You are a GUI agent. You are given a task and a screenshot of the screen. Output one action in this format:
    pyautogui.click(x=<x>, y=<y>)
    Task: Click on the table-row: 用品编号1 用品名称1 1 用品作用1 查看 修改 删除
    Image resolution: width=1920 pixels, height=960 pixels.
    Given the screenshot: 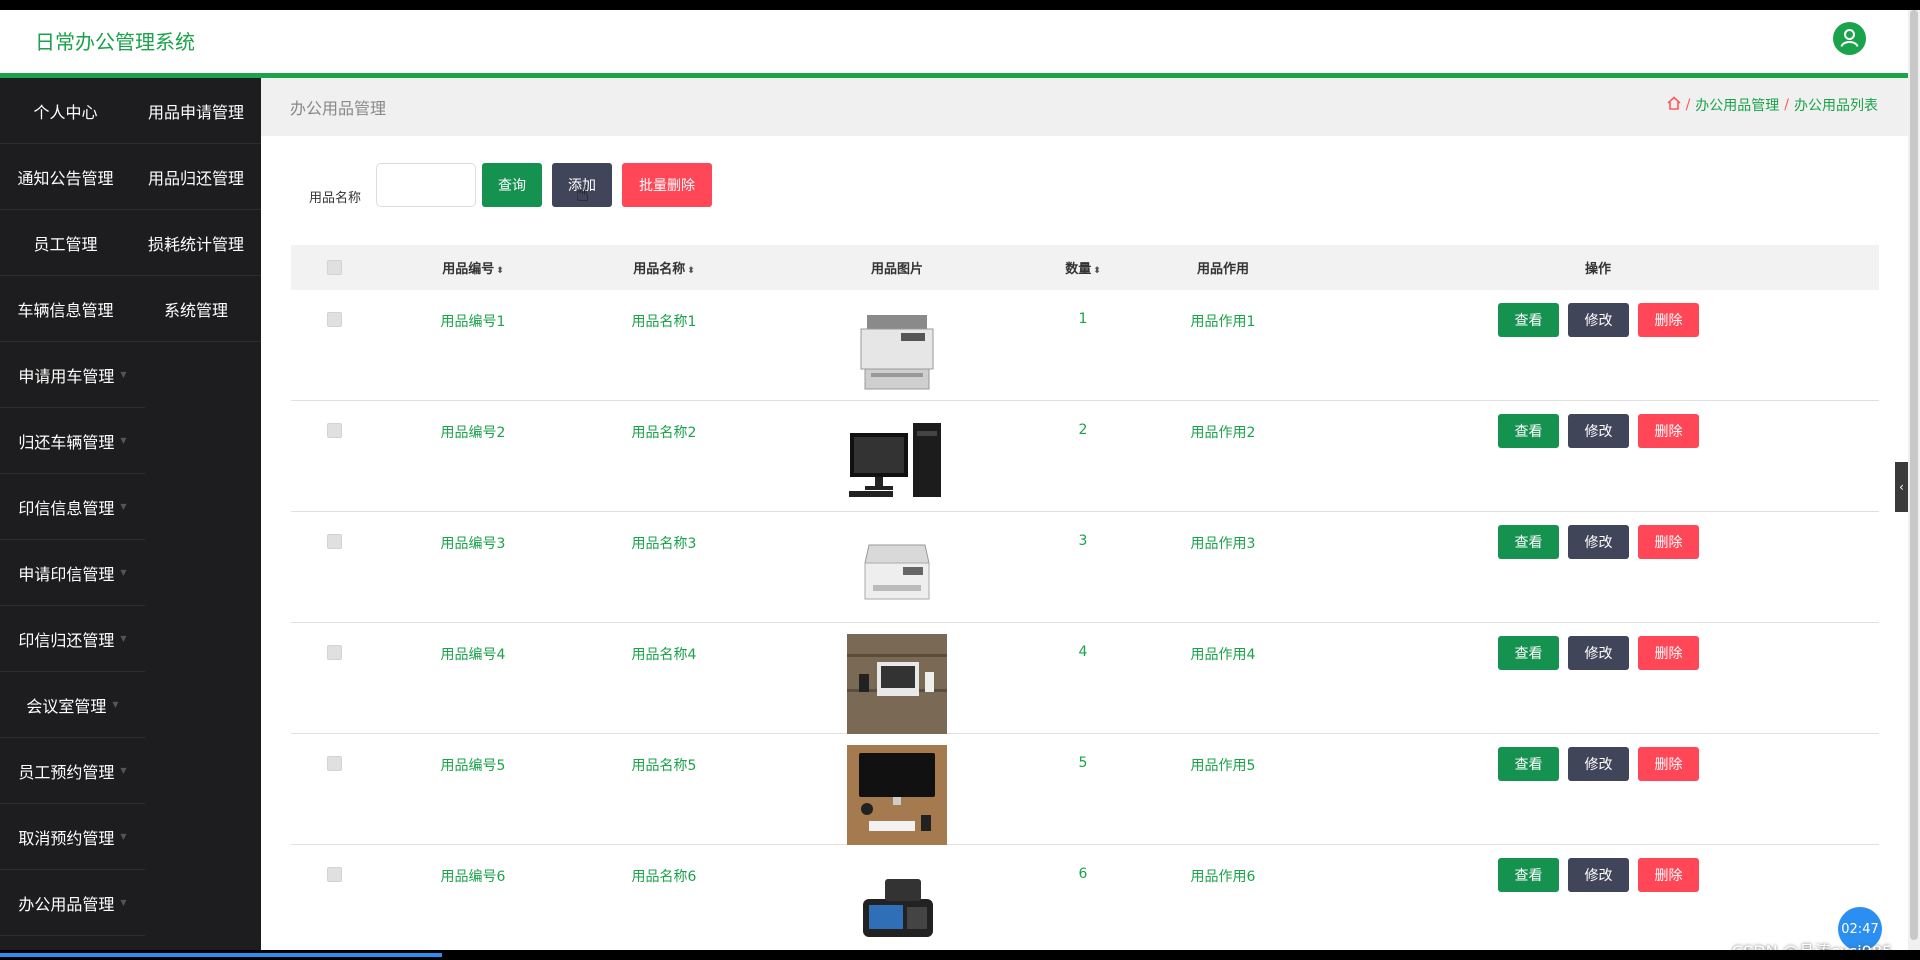 What is the action you would take?
    pyautogui.click(x=1085, y=345)
    